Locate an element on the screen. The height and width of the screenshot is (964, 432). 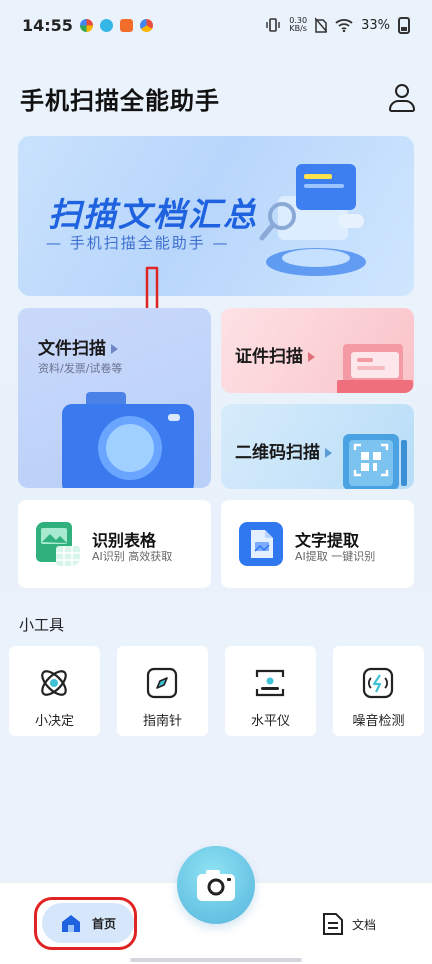
document-icon is located at coordinates (333, 924).